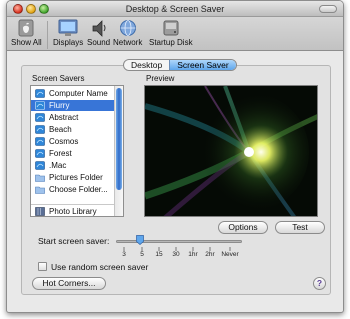 This screenshot has height=319, width=350. Describe the element at coordinates (40, 211) in the screenshot. I see `photo-library-icon` at that location.